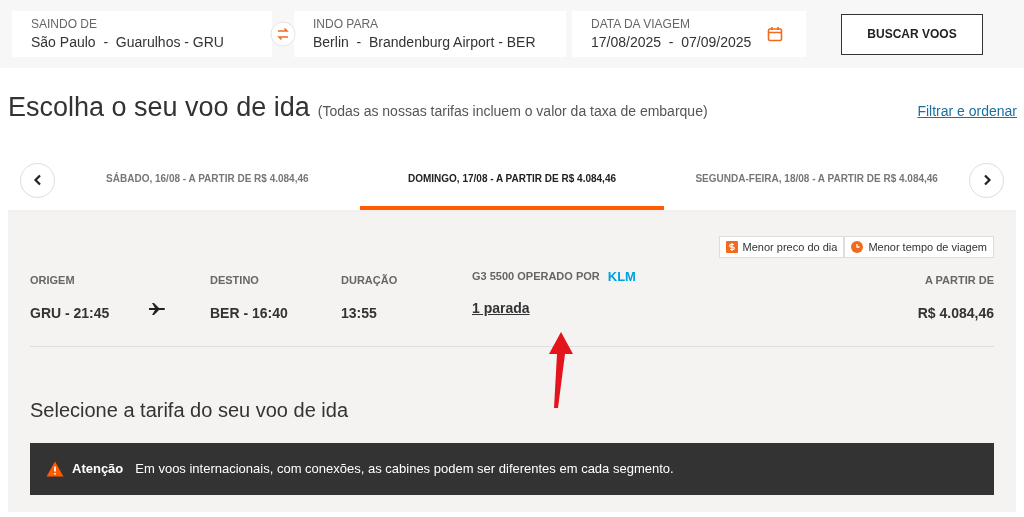 This screenshot has width=1024, height=517. What do you see at coordinates (641, 24) in the screenshot?
I see `field-label: DATA DA VIAGEM` at bounding box center [641, 24].